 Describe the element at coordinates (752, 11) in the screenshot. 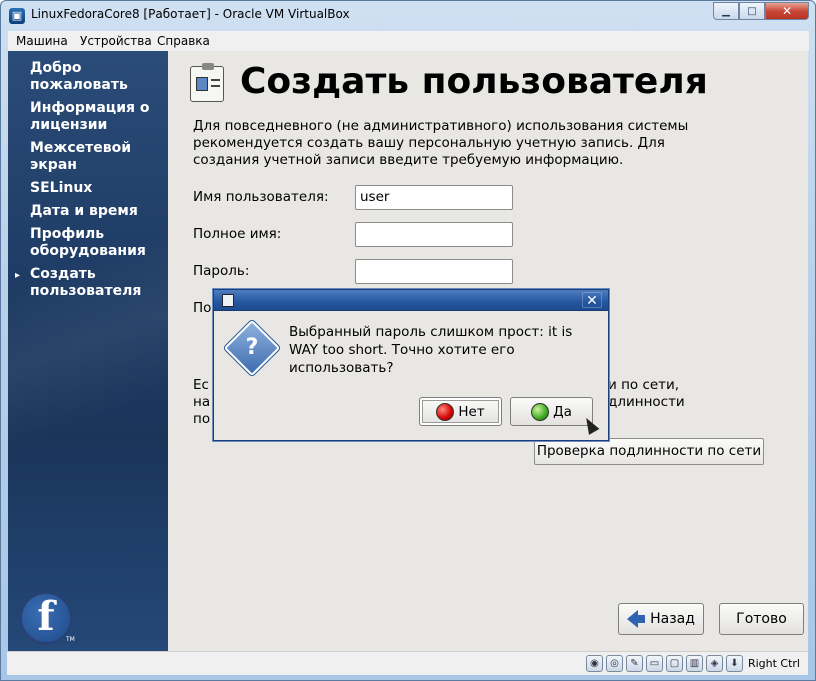

I see `maximize-button: □` at that location.